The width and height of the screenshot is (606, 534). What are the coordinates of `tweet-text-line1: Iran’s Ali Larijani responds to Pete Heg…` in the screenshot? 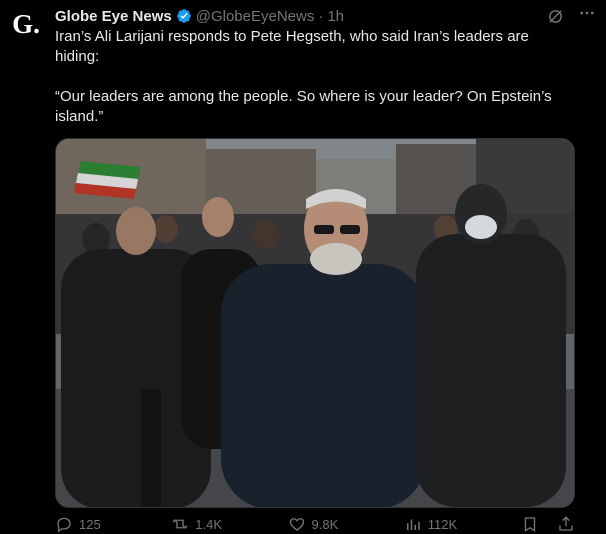 It's located at (292, 46).